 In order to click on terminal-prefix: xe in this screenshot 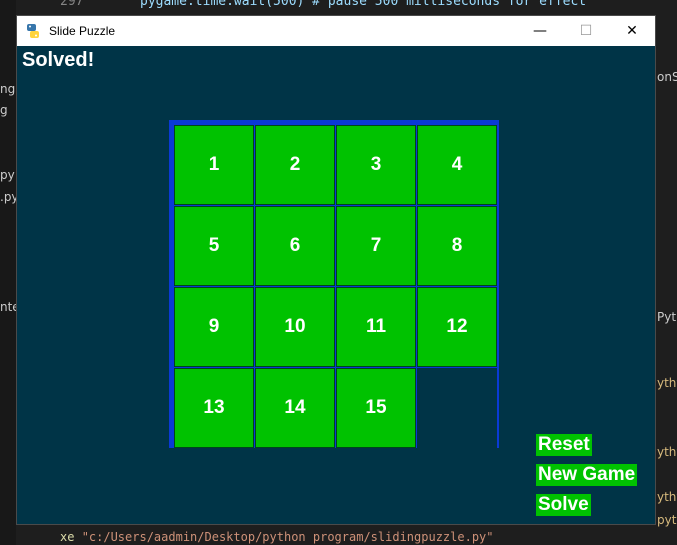, I will do `click(67, 537)`.